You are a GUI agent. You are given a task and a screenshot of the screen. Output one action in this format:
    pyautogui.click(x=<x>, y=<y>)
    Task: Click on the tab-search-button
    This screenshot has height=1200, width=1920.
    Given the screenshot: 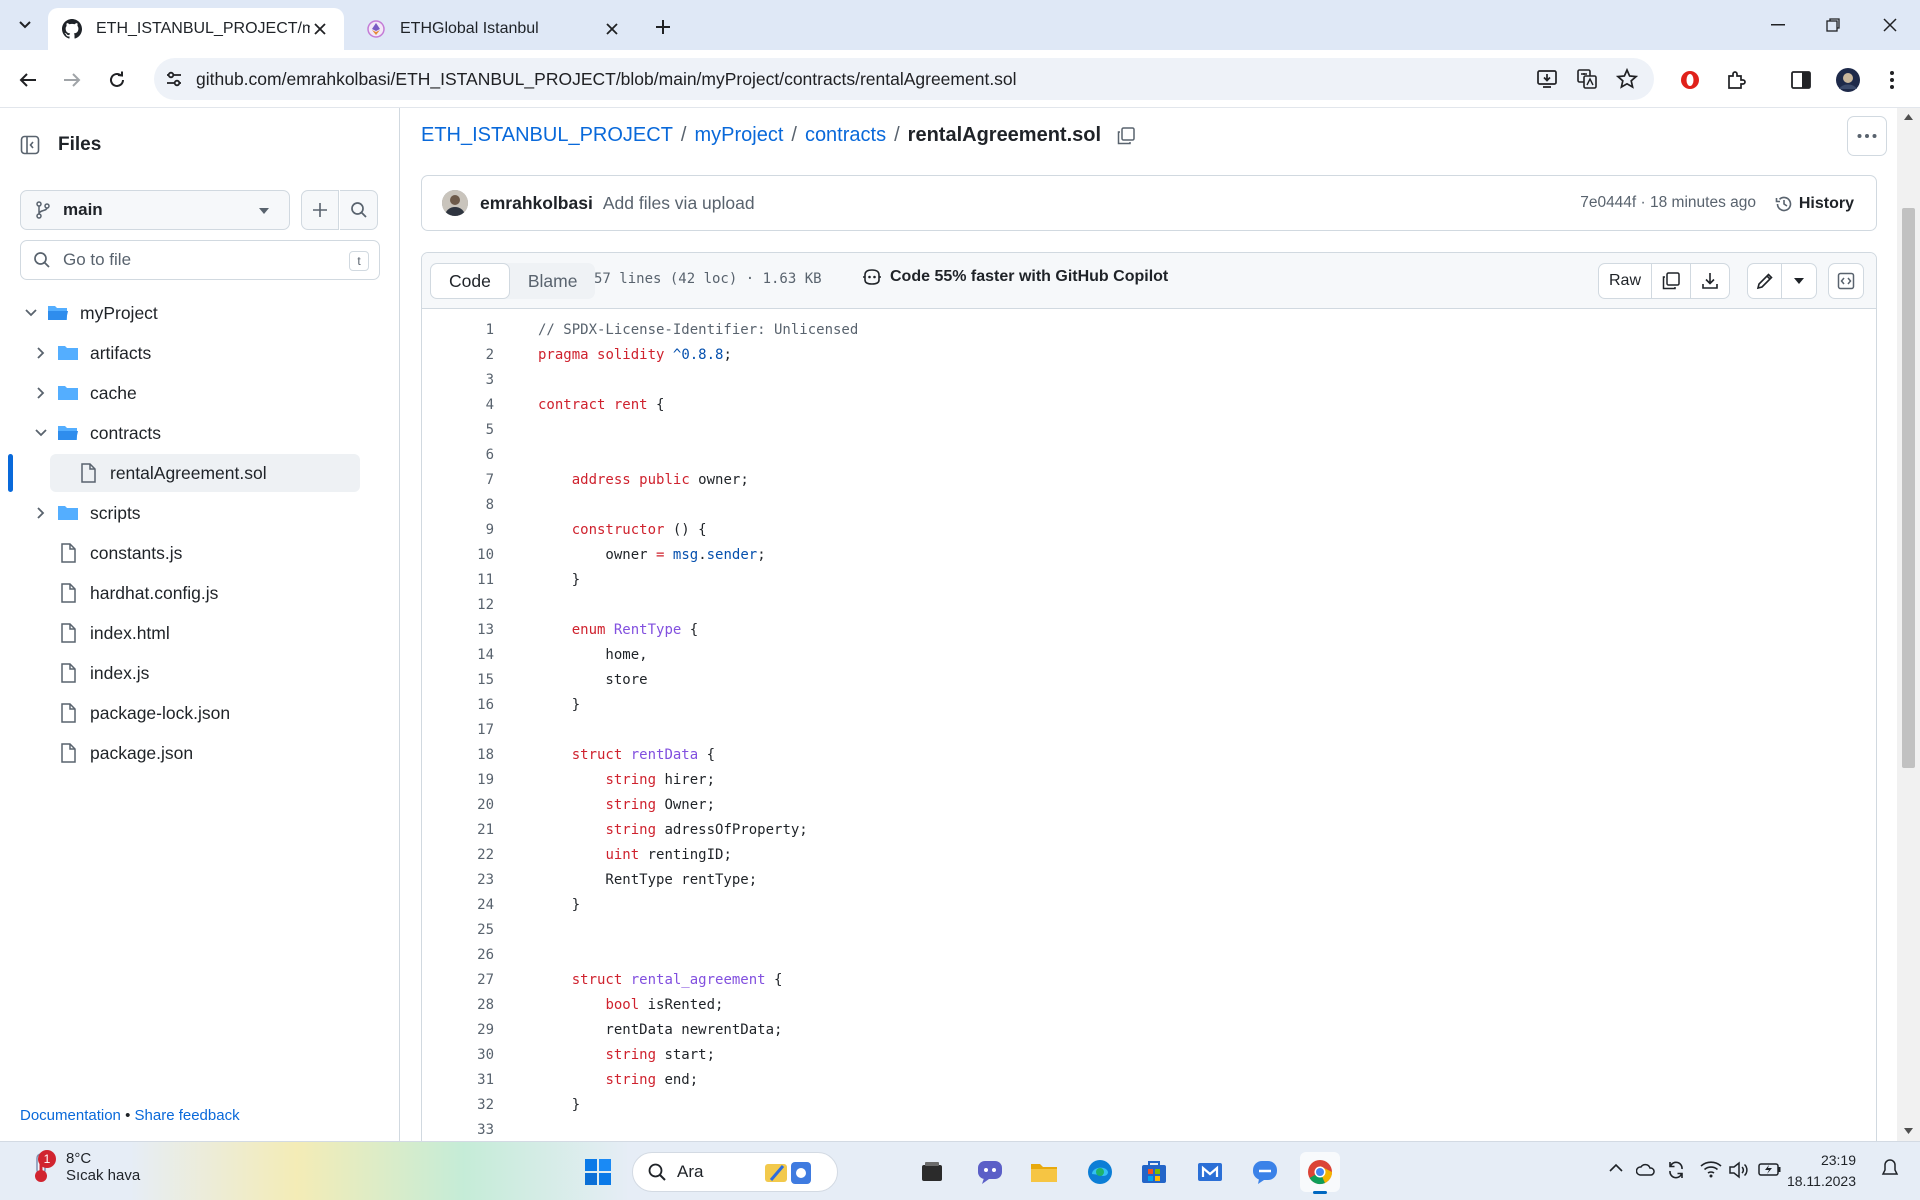 What is the action you would take?
    pyautogui.click(x=25, y=25)
    